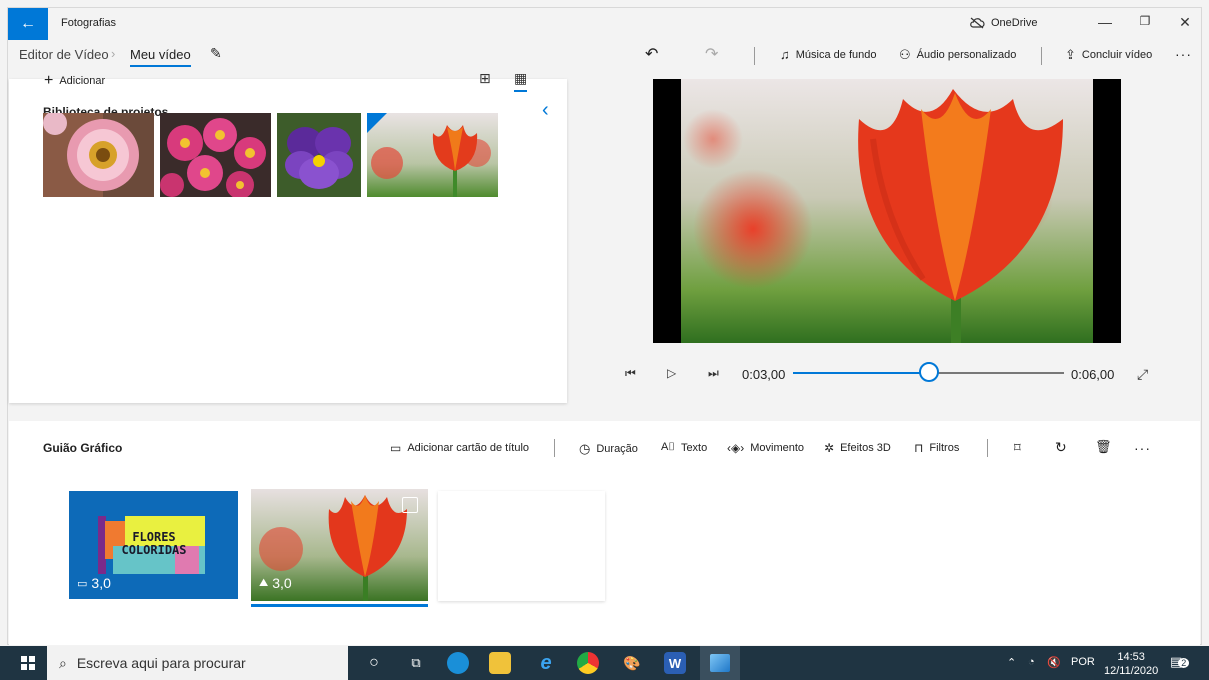  I want to click on collapse-chevron-icon: ‹, so click(545, 110).